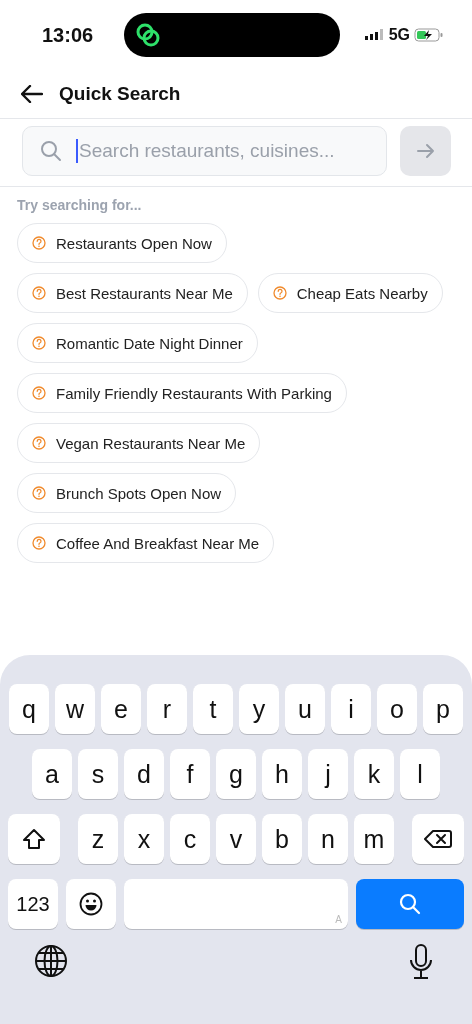  I want to click on shift-icon, so click(34, 839).